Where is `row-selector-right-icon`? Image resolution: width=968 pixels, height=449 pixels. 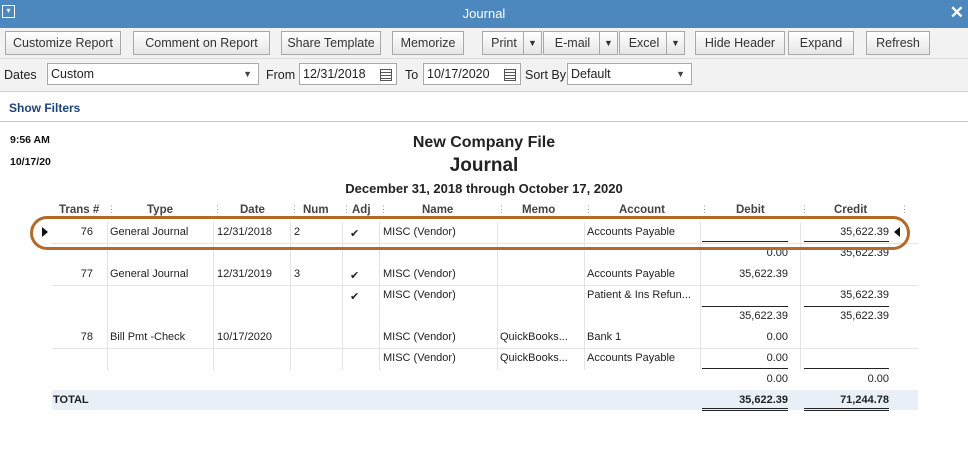 row-selector-right-icon is located at coordinates (897, 232).